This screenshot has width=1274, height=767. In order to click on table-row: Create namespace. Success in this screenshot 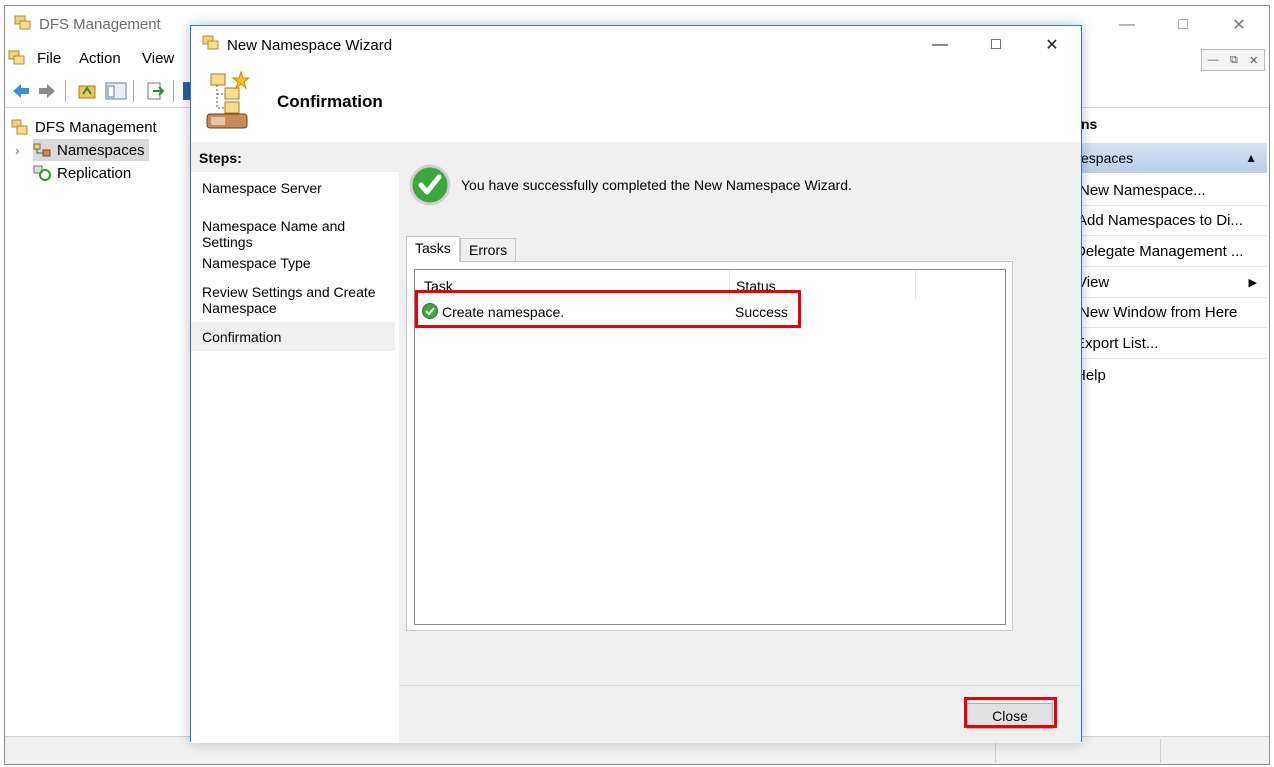, I will do `click(710, 310)`.